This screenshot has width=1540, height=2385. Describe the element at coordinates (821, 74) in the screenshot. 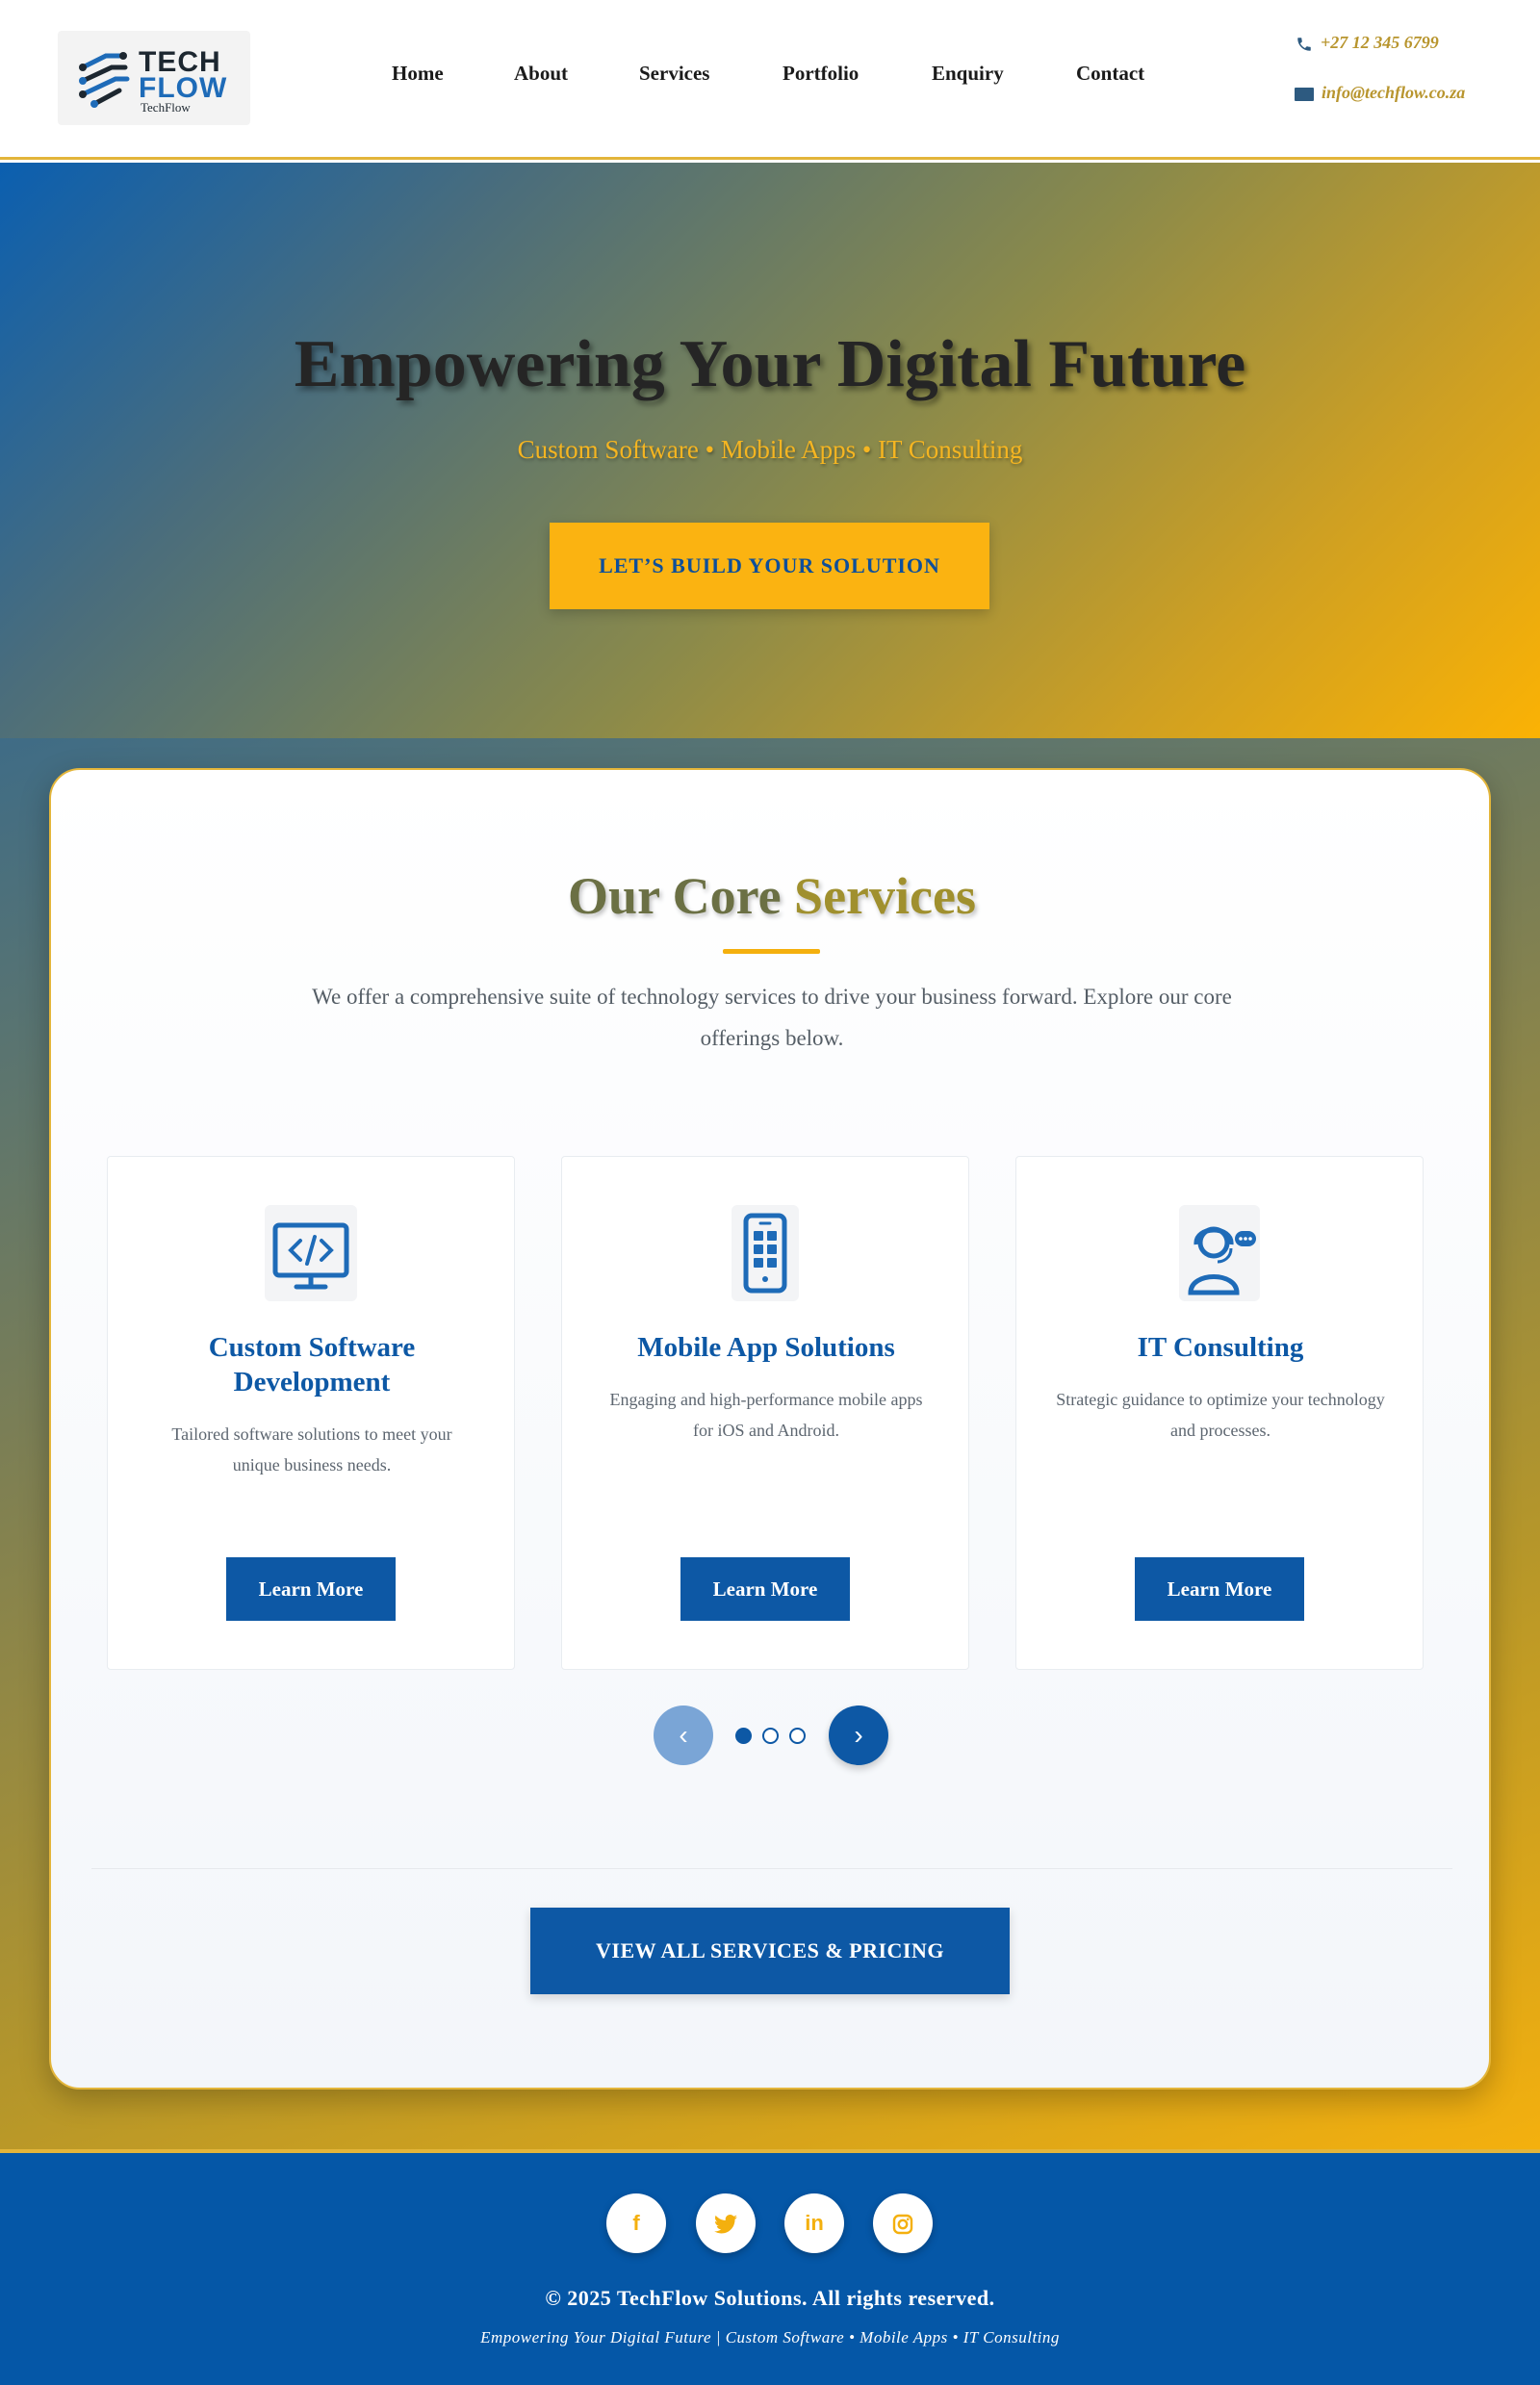

I see `nav-portfolio: Portfolio` at that location.